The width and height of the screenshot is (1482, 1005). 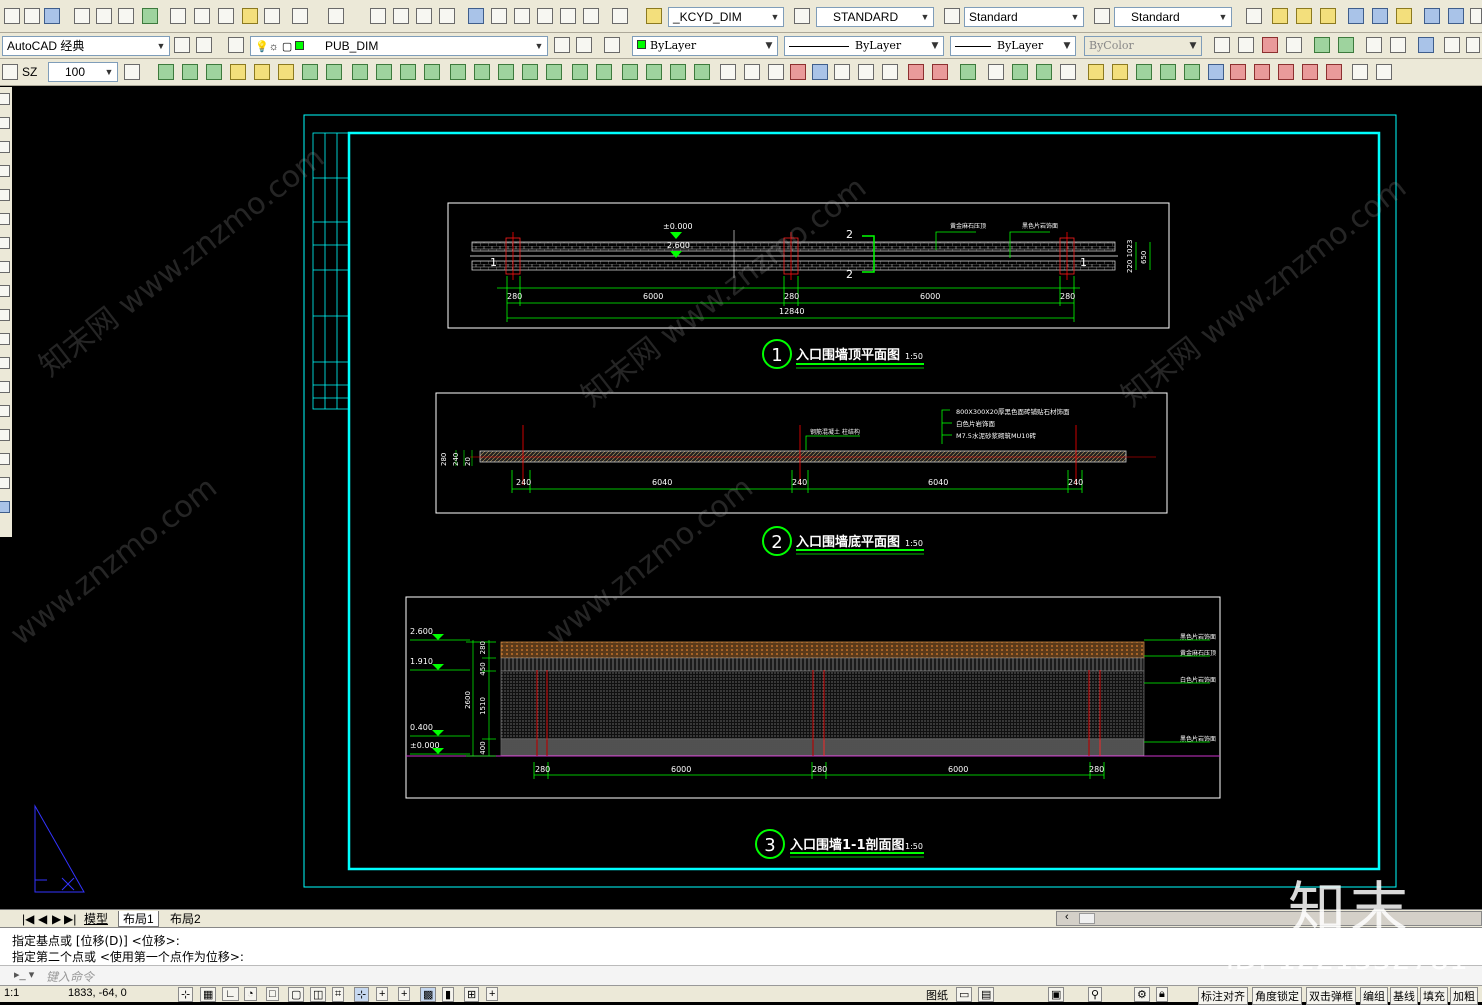 I want to click on osnap-toggle-icon: □, so click(x=272, y=994).